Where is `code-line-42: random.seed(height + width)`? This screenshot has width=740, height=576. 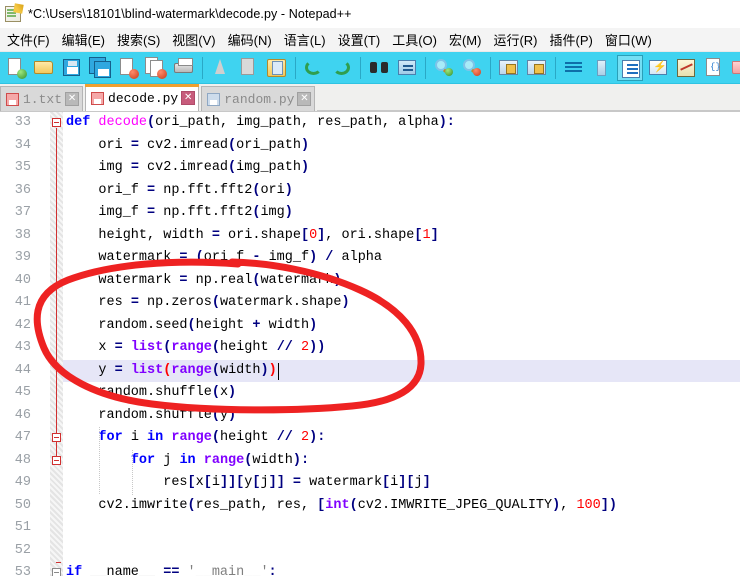
code-line-42: random.seed(height + width) is located at coordinates (401, 326).